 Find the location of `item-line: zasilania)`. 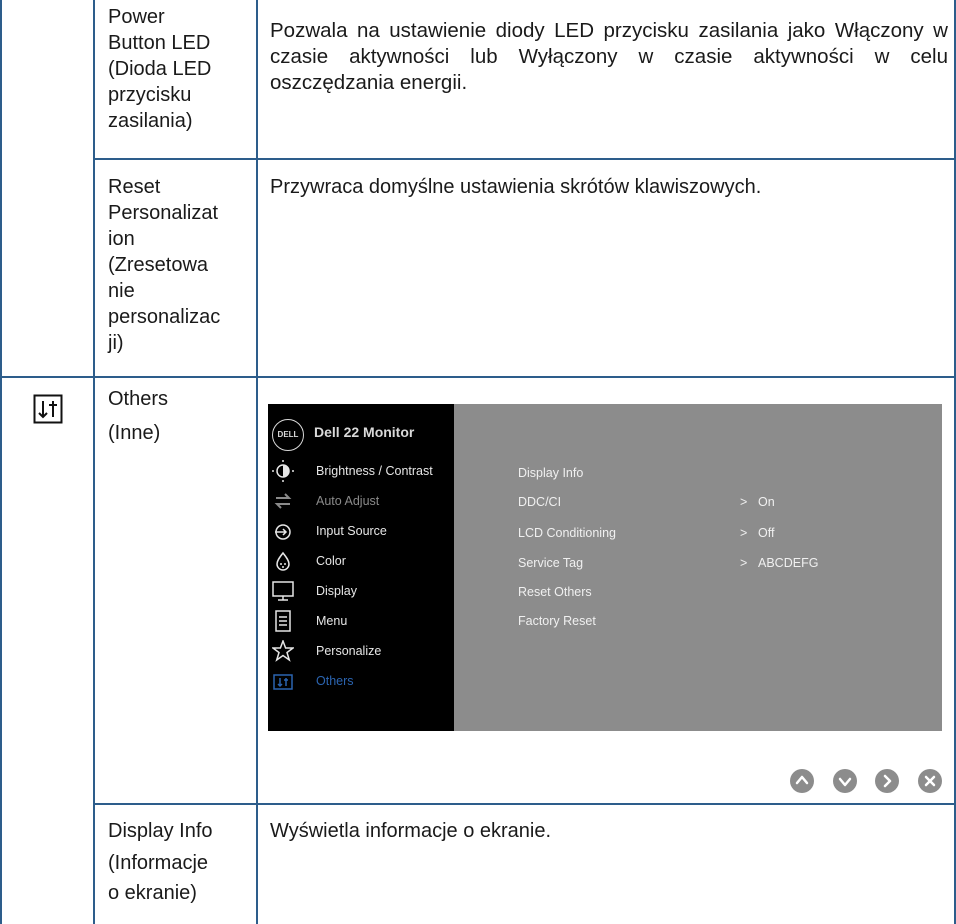

item-line: zasilania) is located at coordinates (150, 121).